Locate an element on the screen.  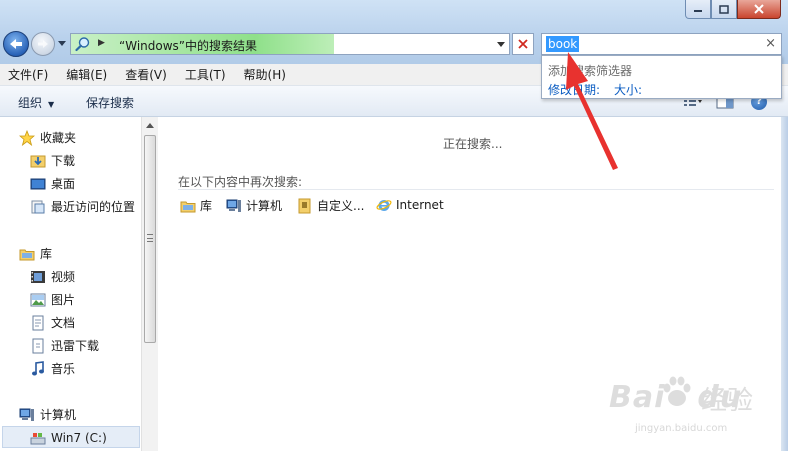
chevron-down-icon is located at coordinates (62, 43).